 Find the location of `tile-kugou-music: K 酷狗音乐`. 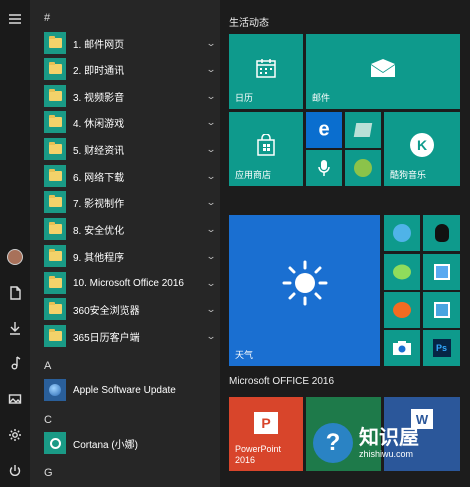

tile-kugou-music: K 酷狗音乐 is located at coordinates (422, 149).